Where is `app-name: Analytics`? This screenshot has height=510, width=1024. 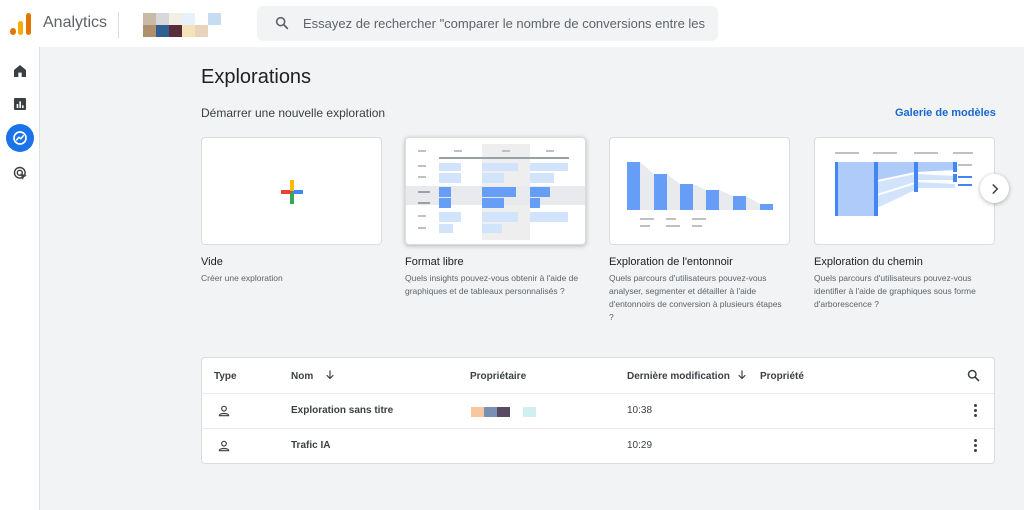
app-name: Analytics is located at coordinates (75, 22).